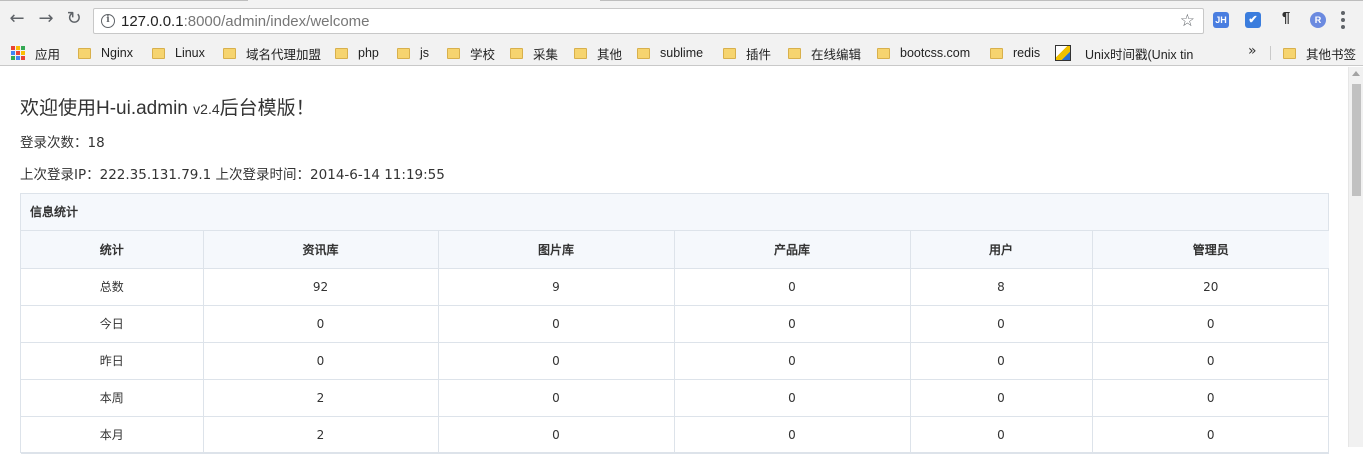  I want to click on table-row: 本周 2 0 0 0 0, so click(675, 398).